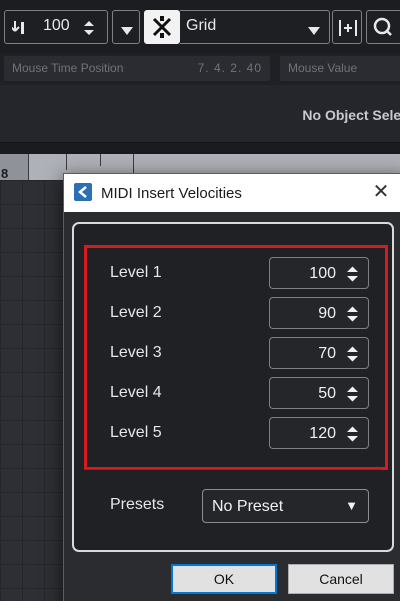 The height and width of the screenshot is (601, 400). What do you see at coordinates (136, 432) in the screenshot?
I see `level-label: Level 5` at bounding box center [136, 432].